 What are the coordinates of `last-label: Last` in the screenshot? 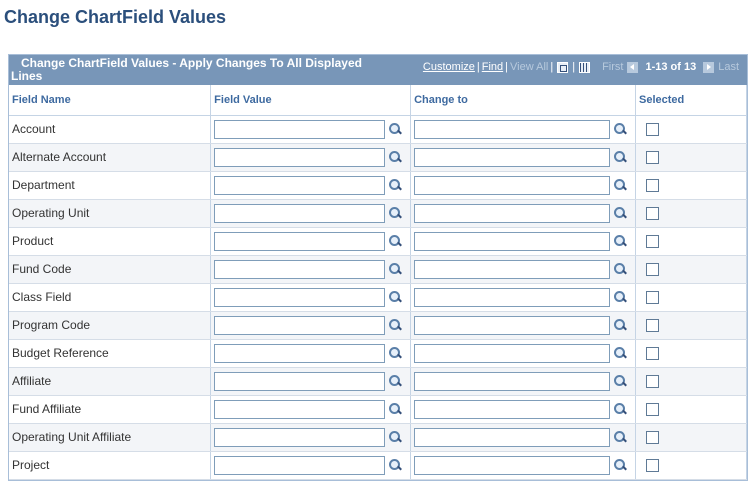 It's located at (728, 67).